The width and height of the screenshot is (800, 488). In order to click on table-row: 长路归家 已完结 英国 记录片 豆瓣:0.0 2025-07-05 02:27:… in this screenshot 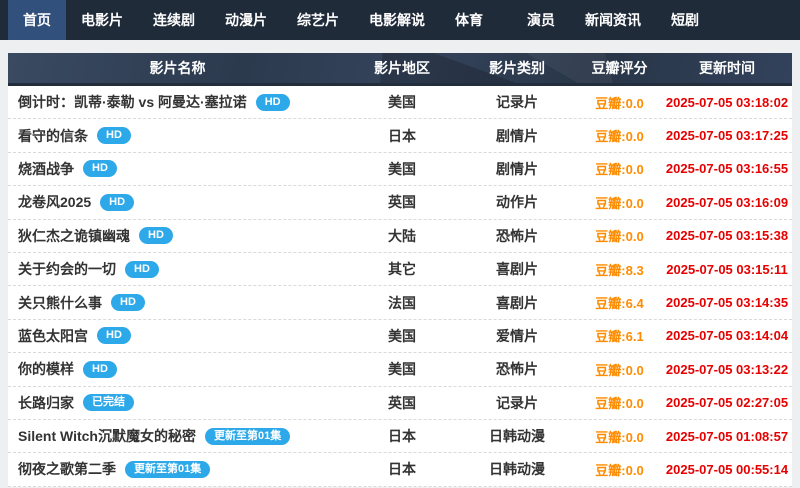, I will do `click(400, 403)`.